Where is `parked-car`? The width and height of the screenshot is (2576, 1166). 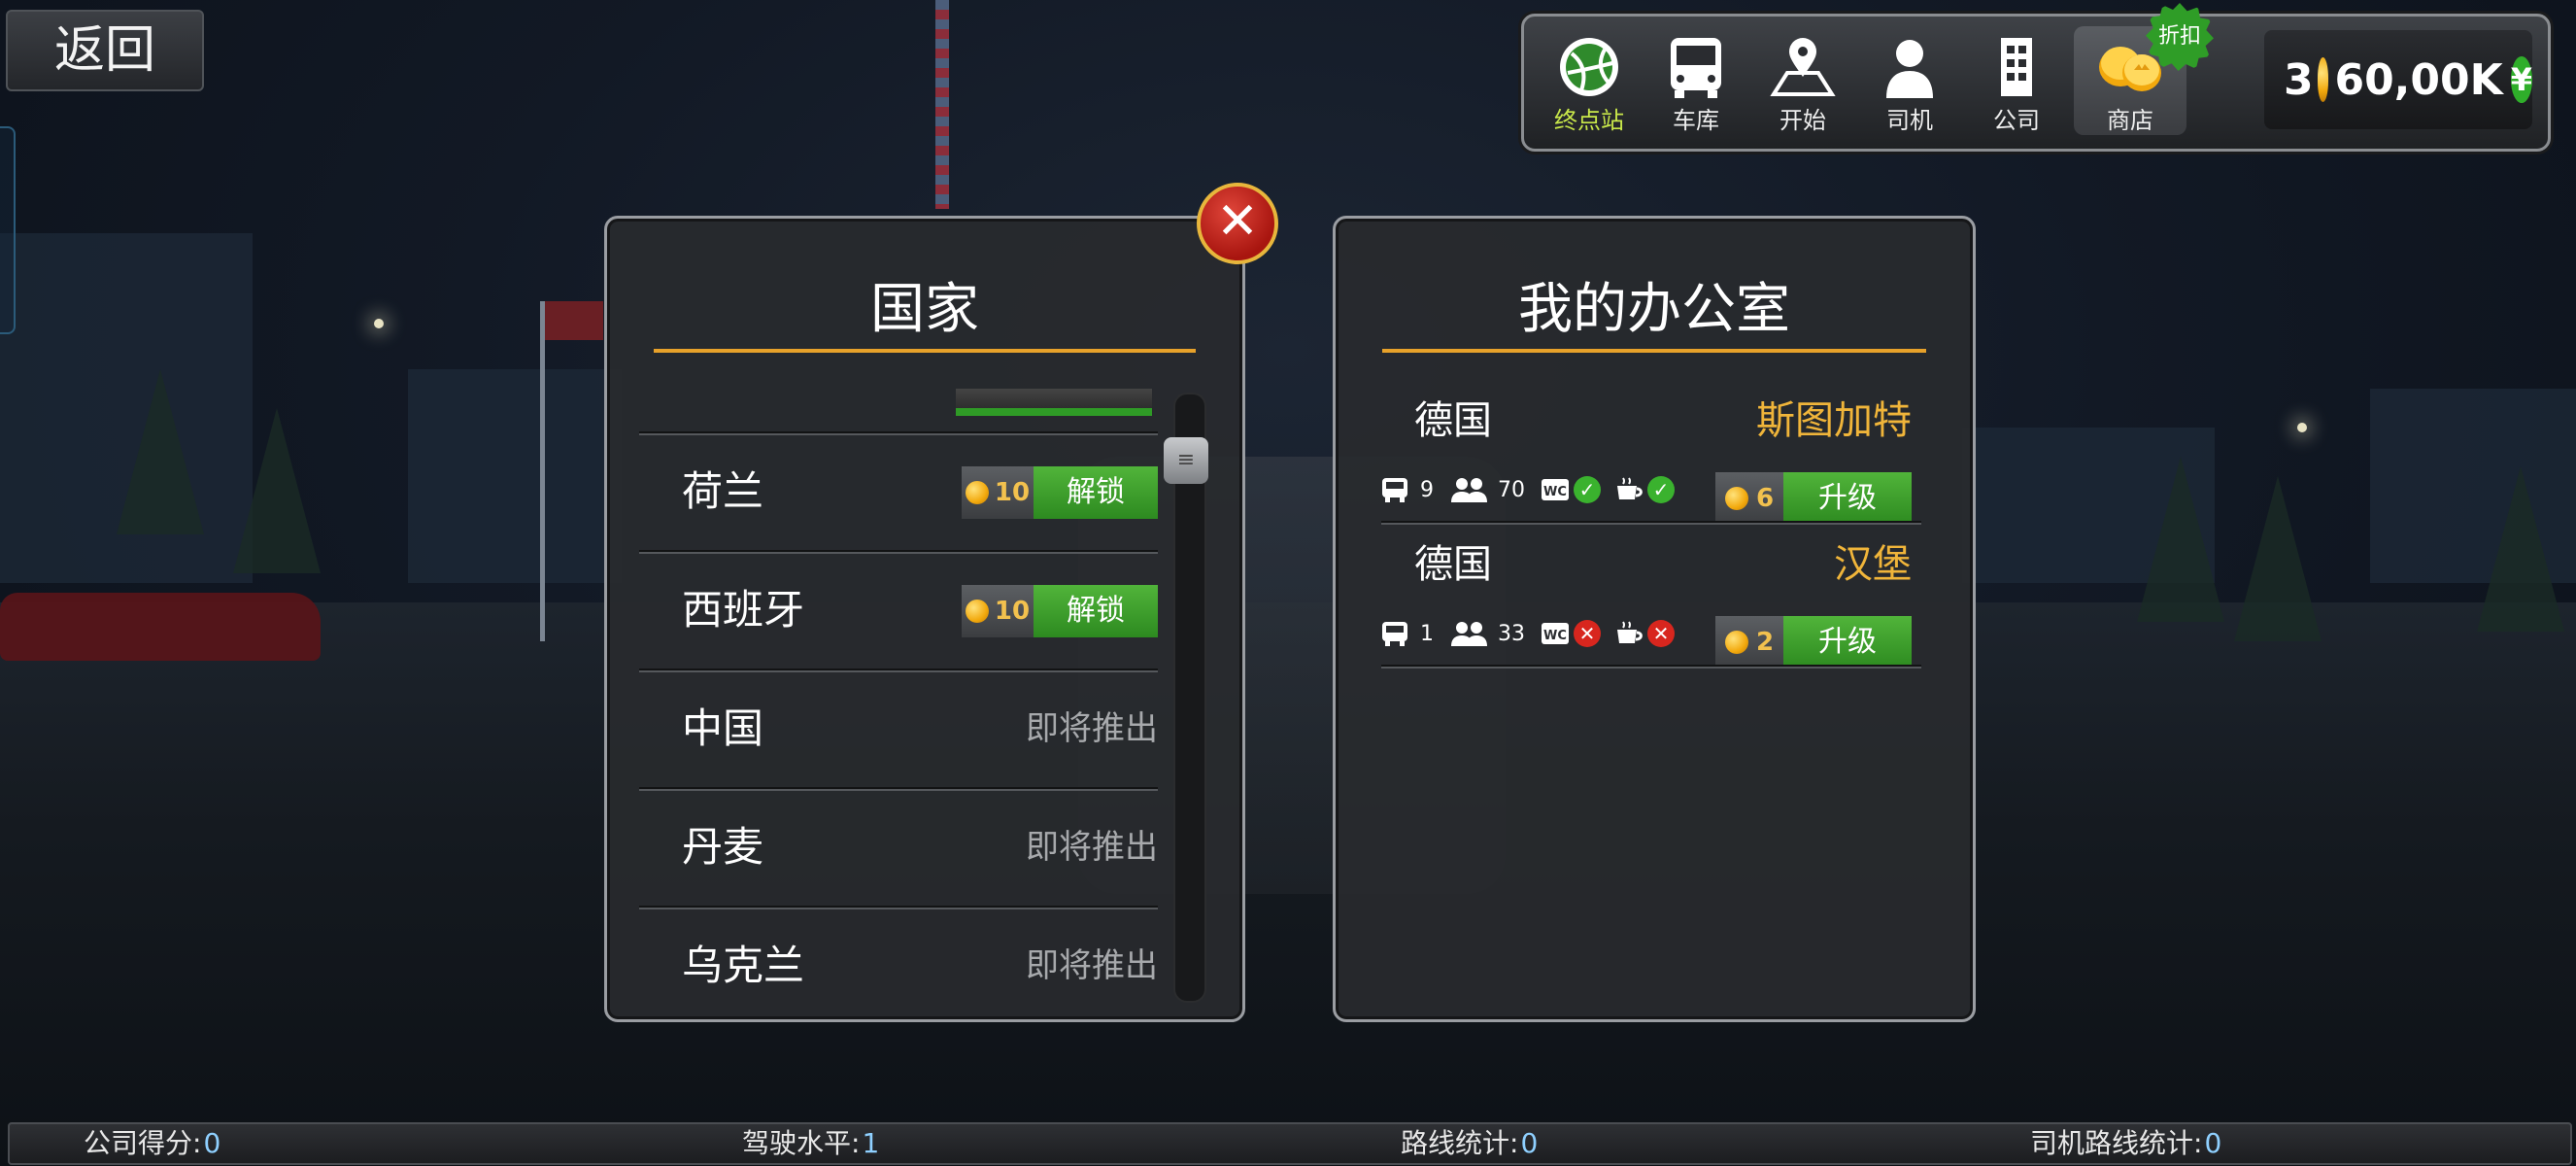 parked-car is located at coordinates (160, 627).